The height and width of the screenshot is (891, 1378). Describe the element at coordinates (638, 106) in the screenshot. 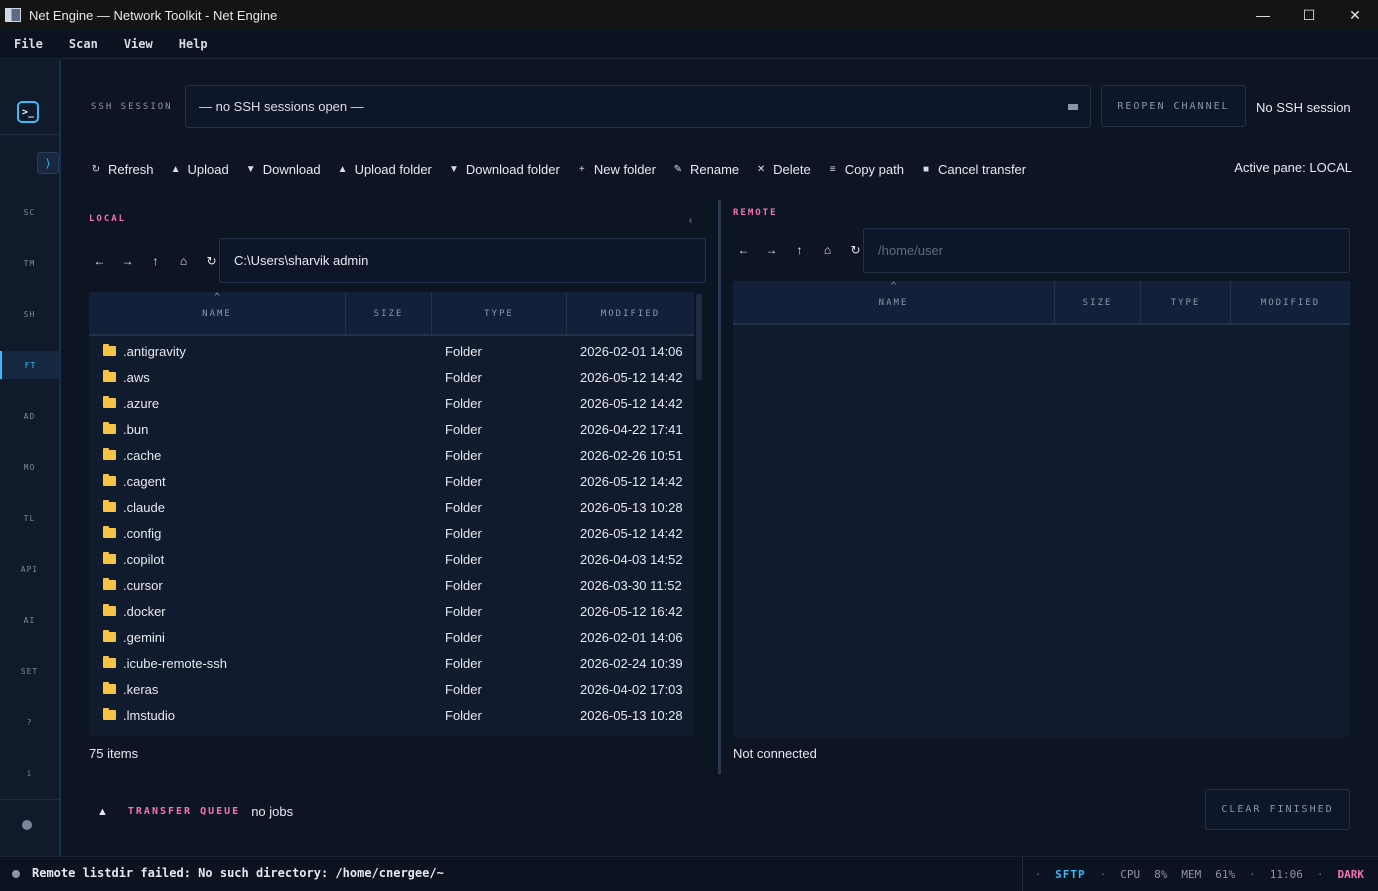

I see `ssh-session-select: — no SSH sessions open —` at that location.